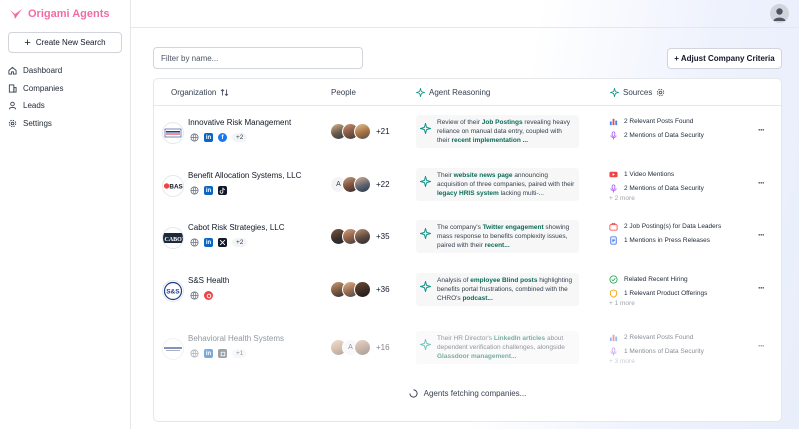 This screenshot has height=429, width=799. What do you see at coordinates (244, 175) in the screenshot?
I see `org-name: Benefit Allocation Systems, LLC` at bounding box center [244, 175].